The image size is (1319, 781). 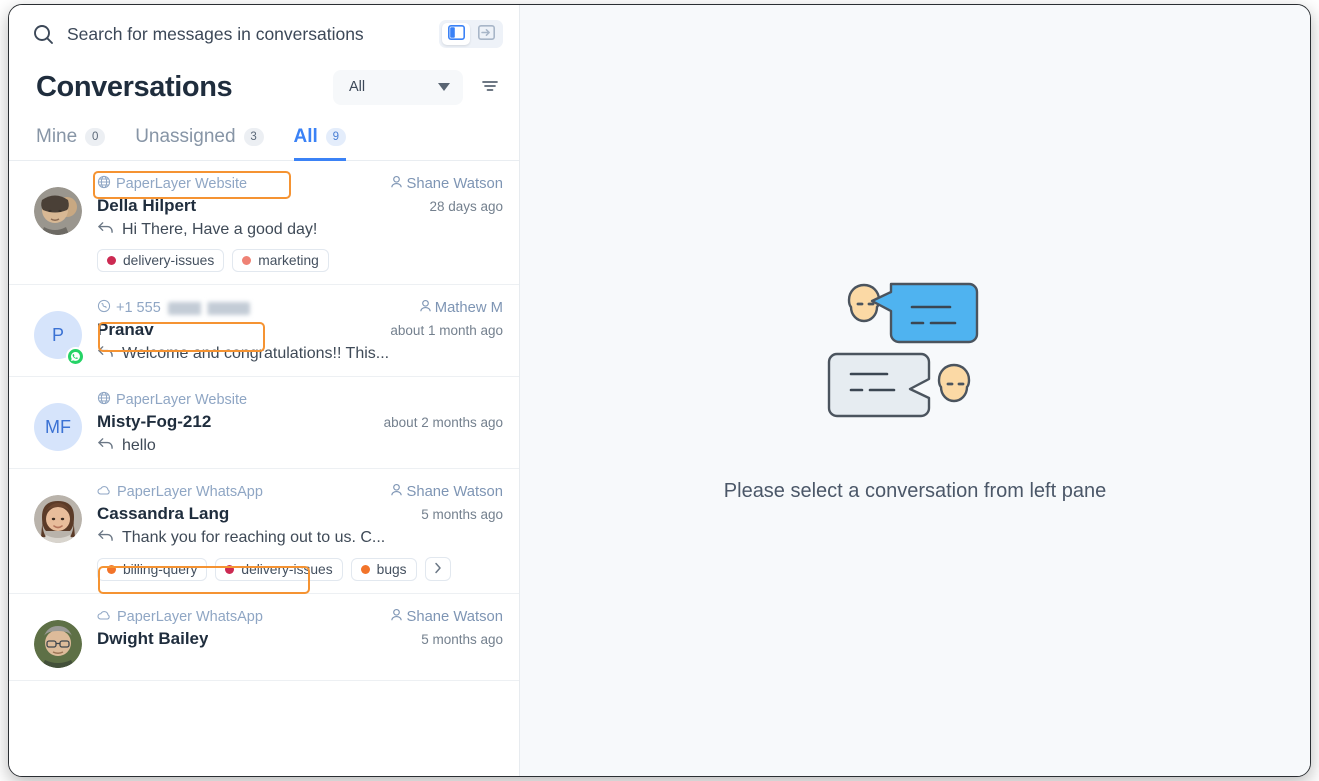 What do you see at coordinates (915, 358) in the screenshot?
I see `two-people-chat-bubbles-illustration` at bounding box center [915, 358].